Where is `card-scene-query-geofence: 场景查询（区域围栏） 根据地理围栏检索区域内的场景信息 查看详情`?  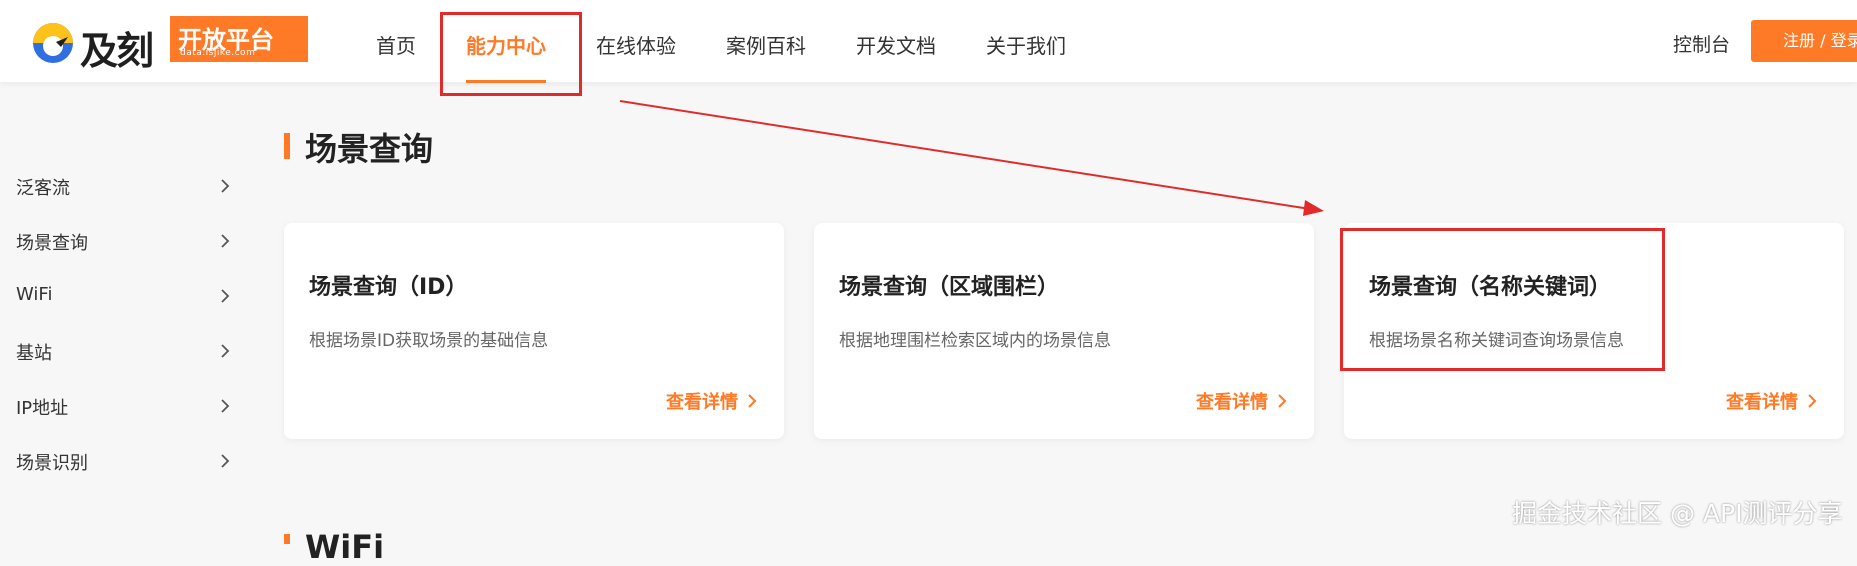 card-scene-query-geofence: 场景查询（区域围栏） 根据地理围栏检索区域内的场景信息 查看详情 is located at coordinates (1064, 331).